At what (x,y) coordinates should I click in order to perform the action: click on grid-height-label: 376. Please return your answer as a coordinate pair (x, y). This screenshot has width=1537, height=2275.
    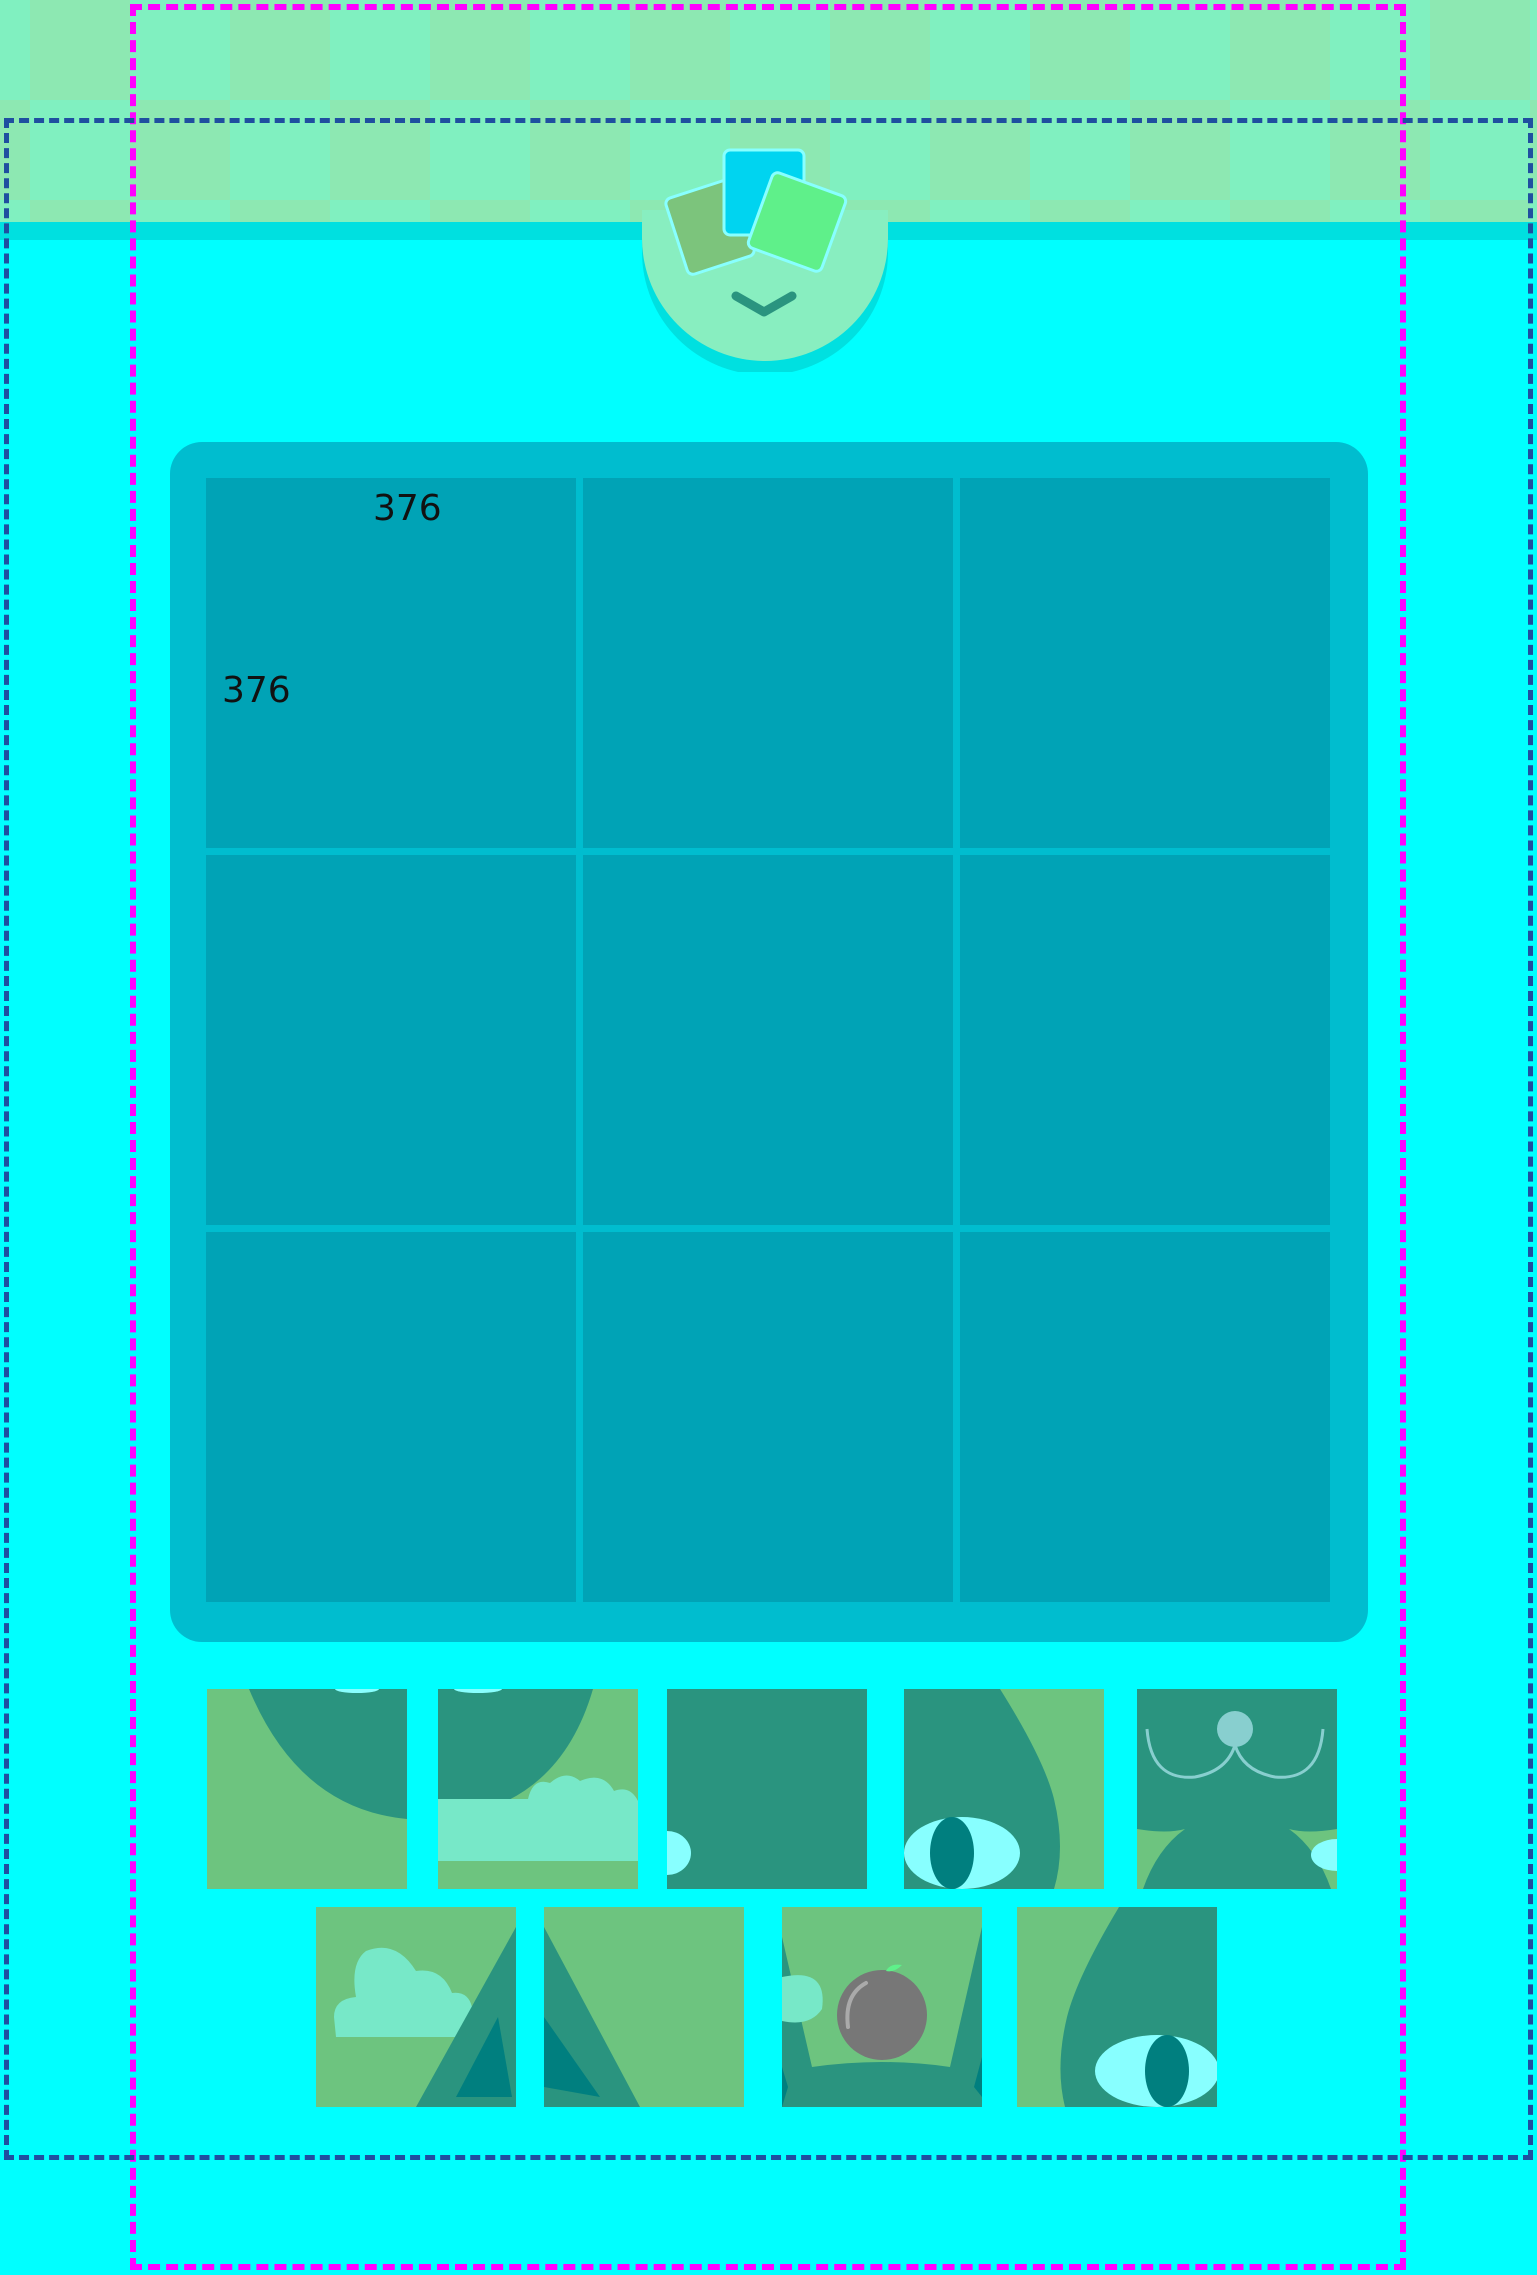
    Looking at the image, I should click on (256, 690).